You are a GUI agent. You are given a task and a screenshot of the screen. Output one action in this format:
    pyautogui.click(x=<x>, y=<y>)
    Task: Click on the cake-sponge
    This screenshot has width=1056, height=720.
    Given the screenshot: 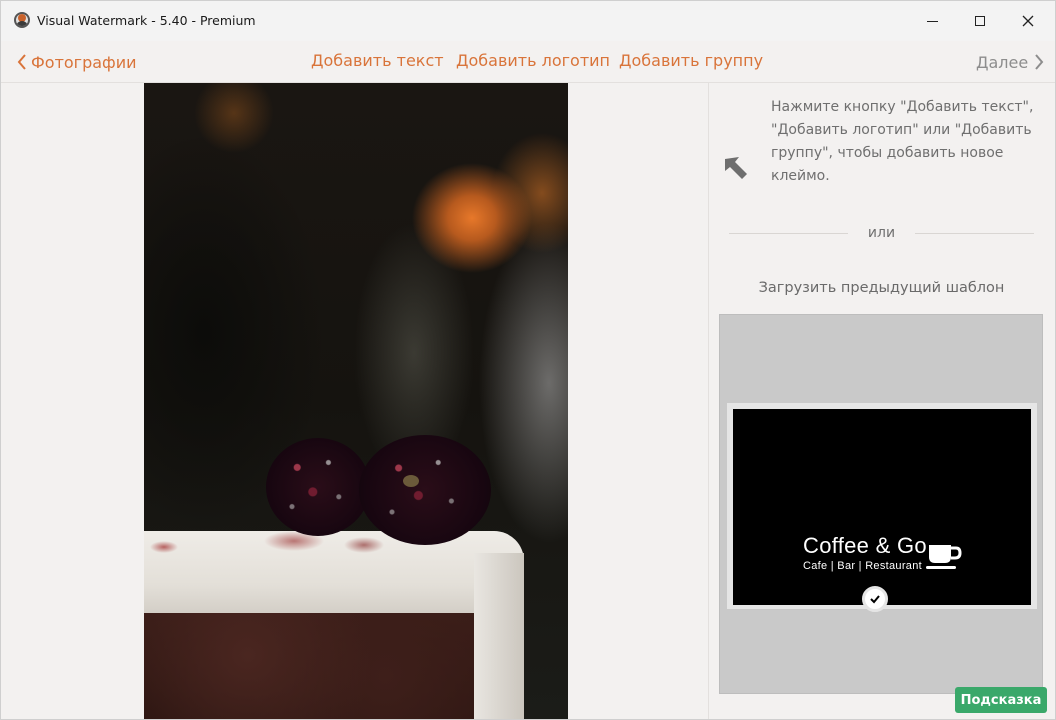 What is the action you would take?
    pyautogui.click(x=316, y=666)
    